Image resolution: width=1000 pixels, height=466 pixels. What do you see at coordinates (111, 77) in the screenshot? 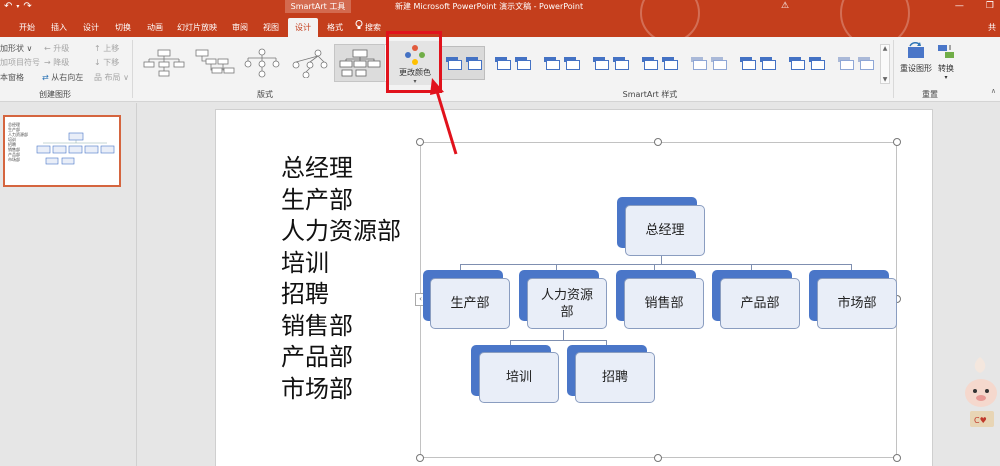
I see `layout-button: 品 布局 ∨` at bounding box center [111, 77].